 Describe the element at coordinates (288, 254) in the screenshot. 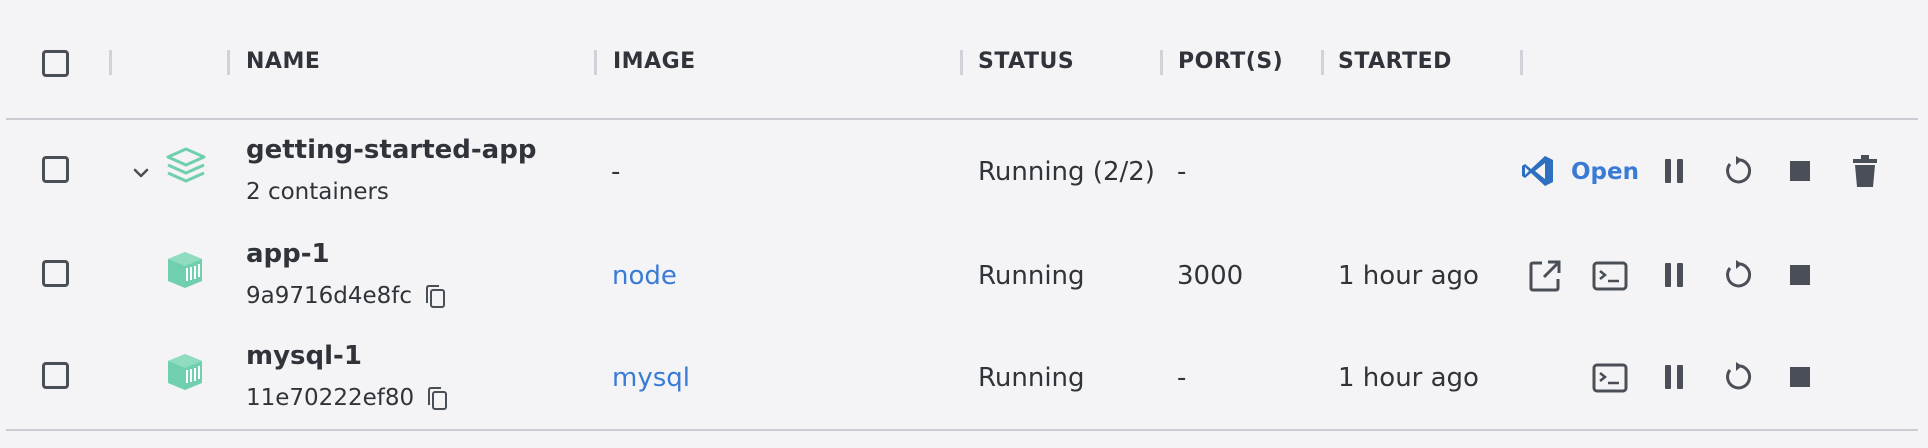

I see `container-name: app-1` at that location.